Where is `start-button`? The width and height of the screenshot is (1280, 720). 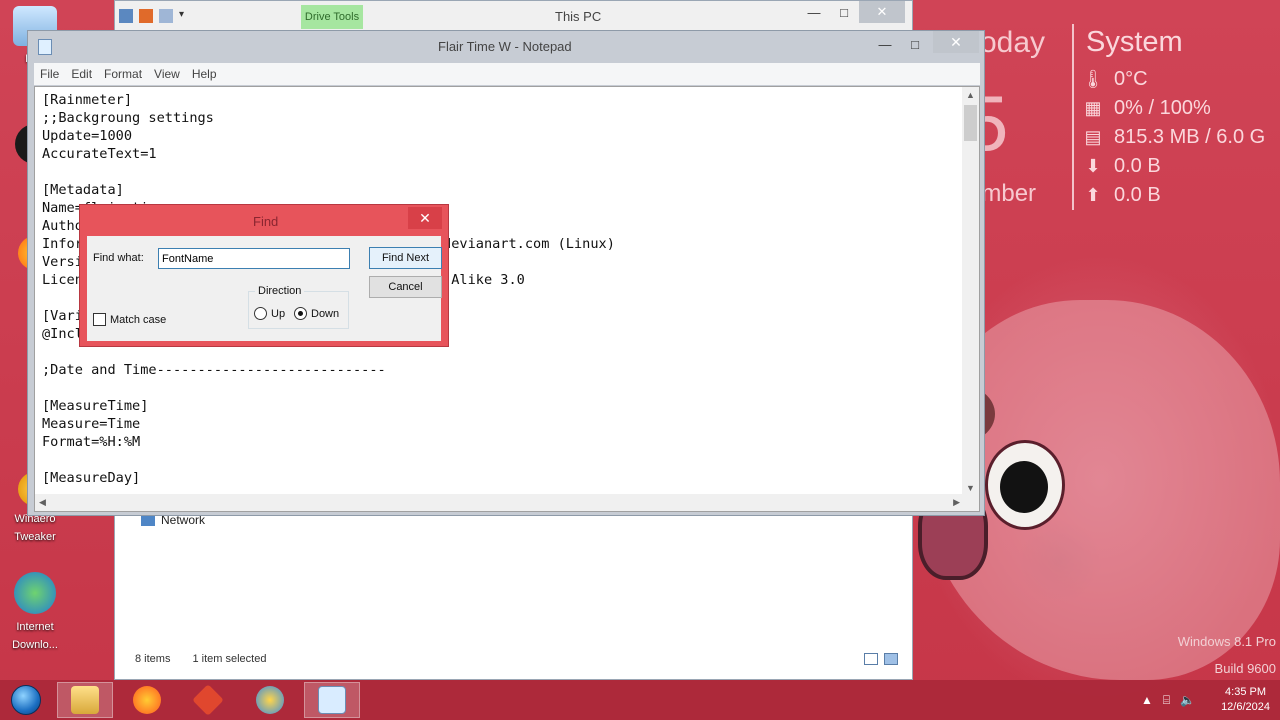 start-button is located at coordinates (26, 700).